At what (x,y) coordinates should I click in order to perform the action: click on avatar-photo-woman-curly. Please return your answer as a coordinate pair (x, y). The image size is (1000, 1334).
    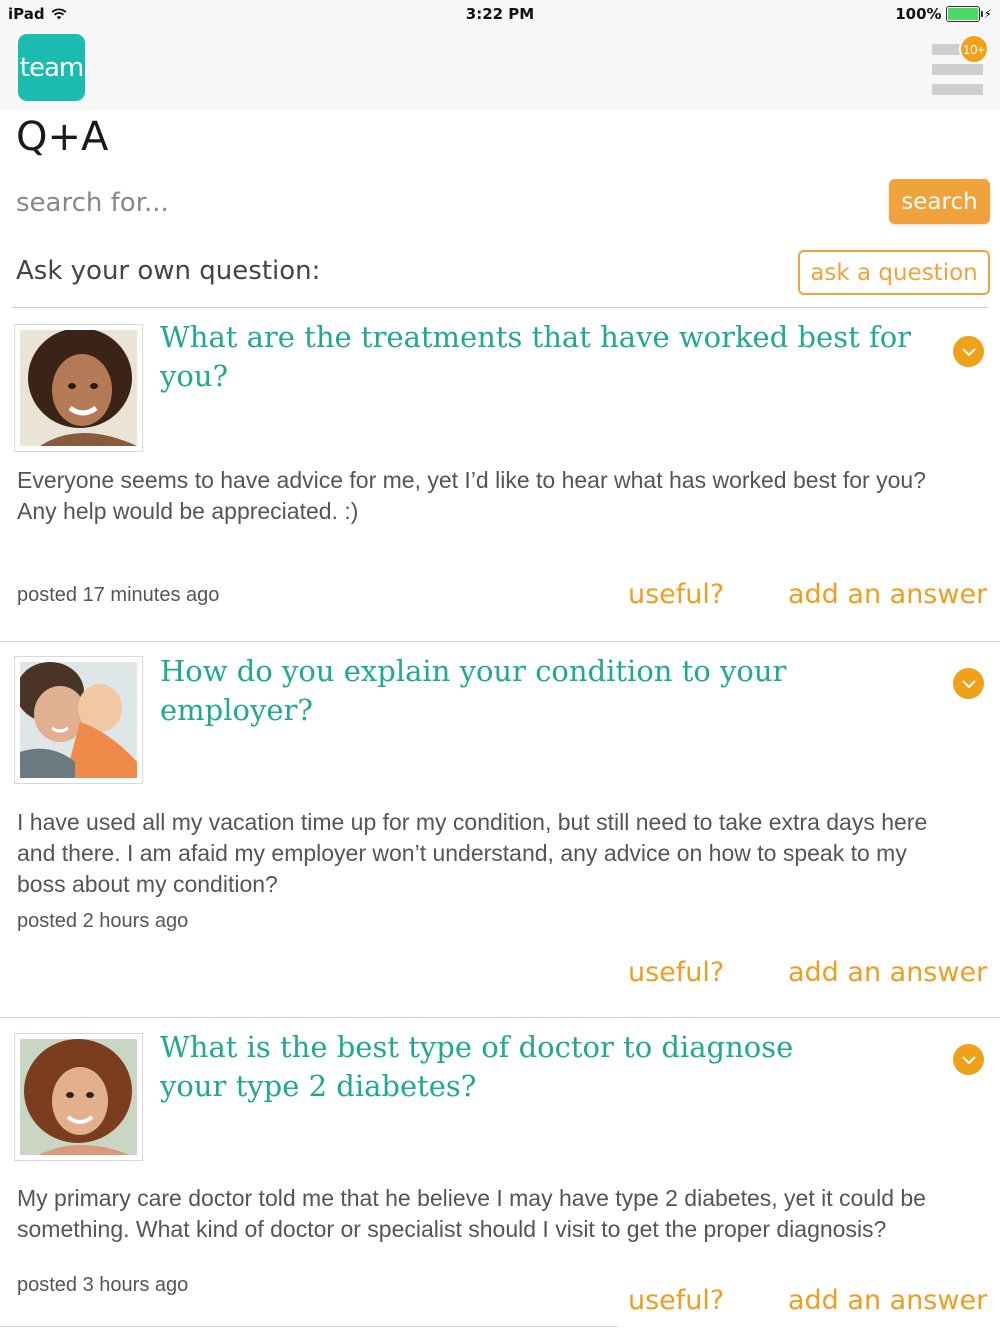
    Looking at the image, I should click on (78, 1097).